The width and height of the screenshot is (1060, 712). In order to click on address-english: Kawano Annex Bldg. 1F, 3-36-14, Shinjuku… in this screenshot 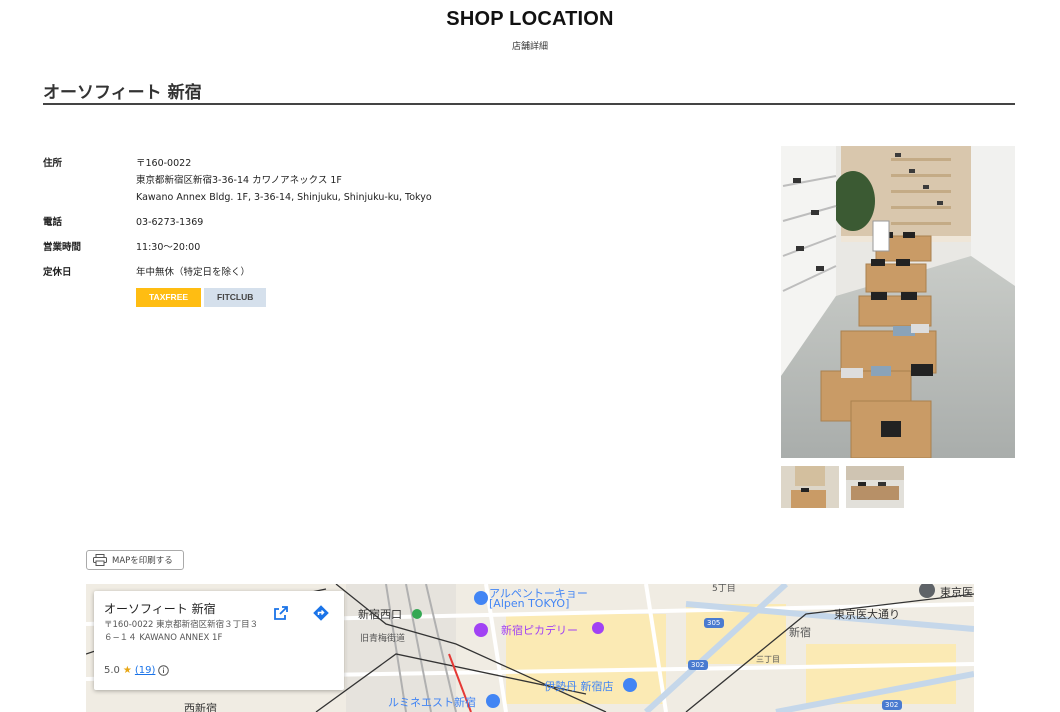, I will do `click(284, 197)`.